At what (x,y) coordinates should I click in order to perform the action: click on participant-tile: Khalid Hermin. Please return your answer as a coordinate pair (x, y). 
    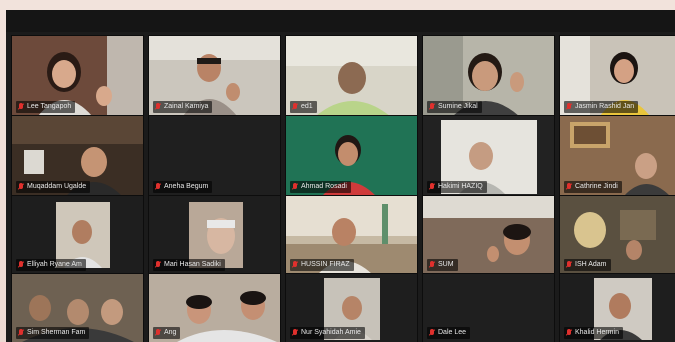
    Looking at the image, I should click on (617, 307).